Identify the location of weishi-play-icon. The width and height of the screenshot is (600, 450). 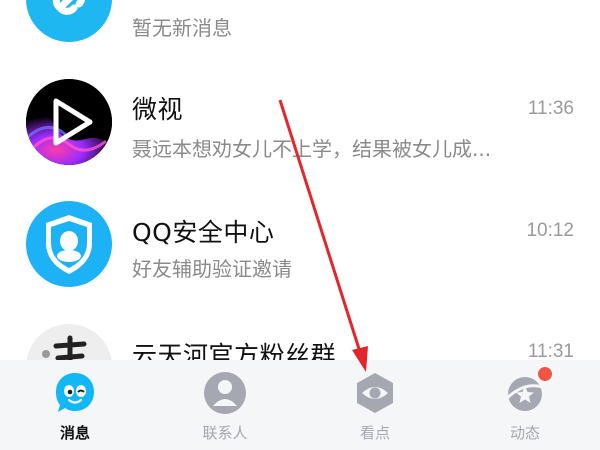
(69, 122).